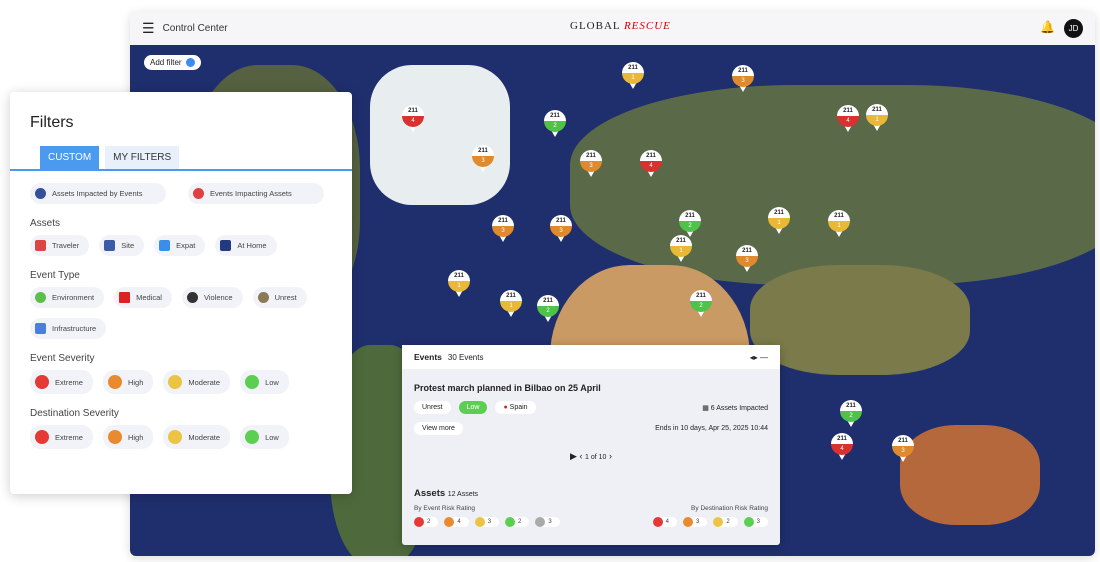  What do you see at coordinates (67, 297) in the screenshot?
I see `event-type-environment: Environment` at bounding box center [67, 297].